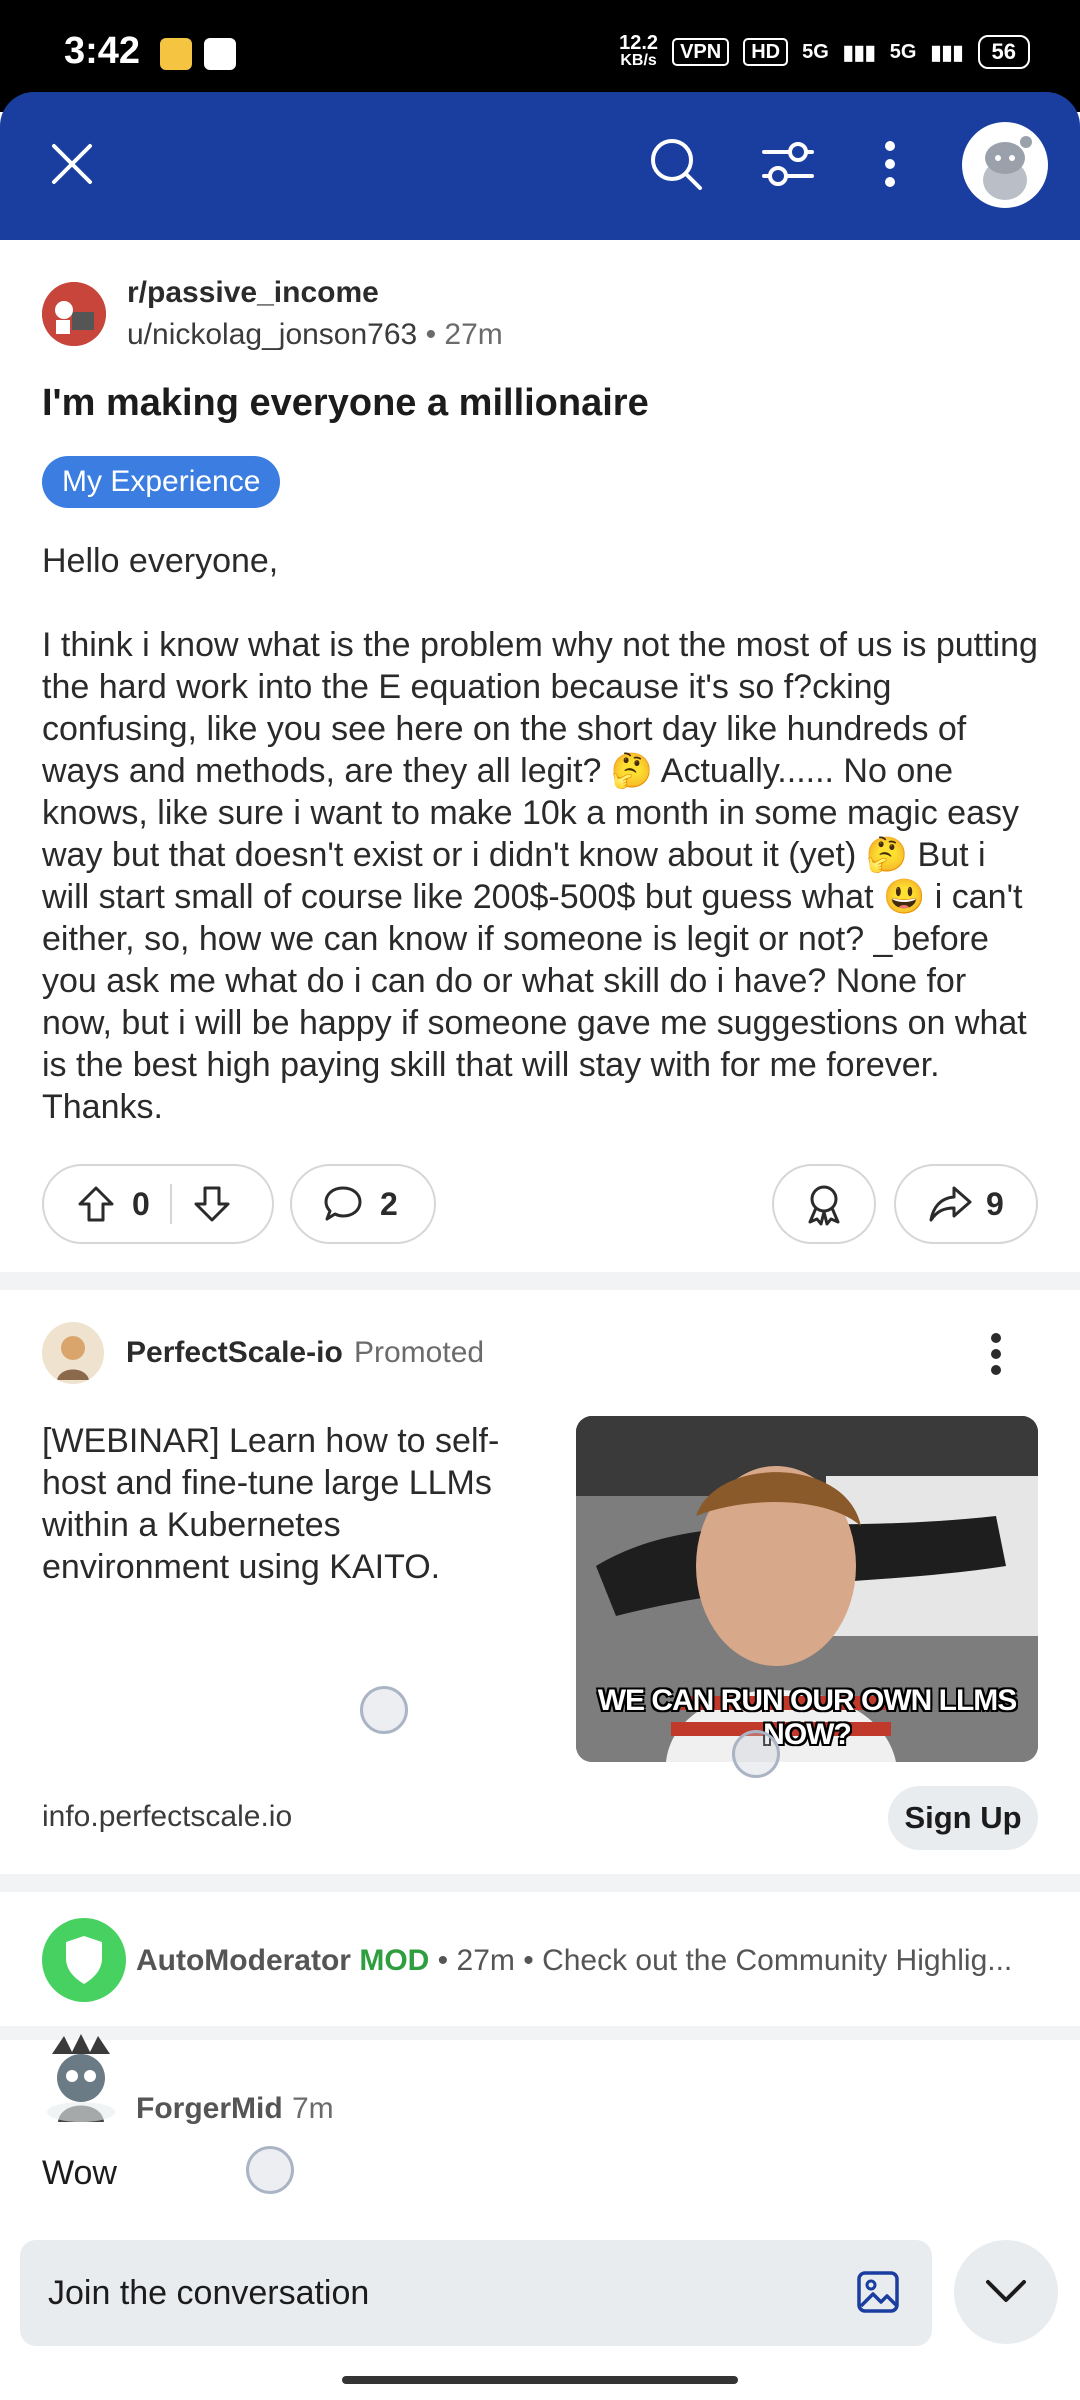 The height and width of the screenshot is (2400, 1080). I want to click on user-avatar, so click(1005, 165).